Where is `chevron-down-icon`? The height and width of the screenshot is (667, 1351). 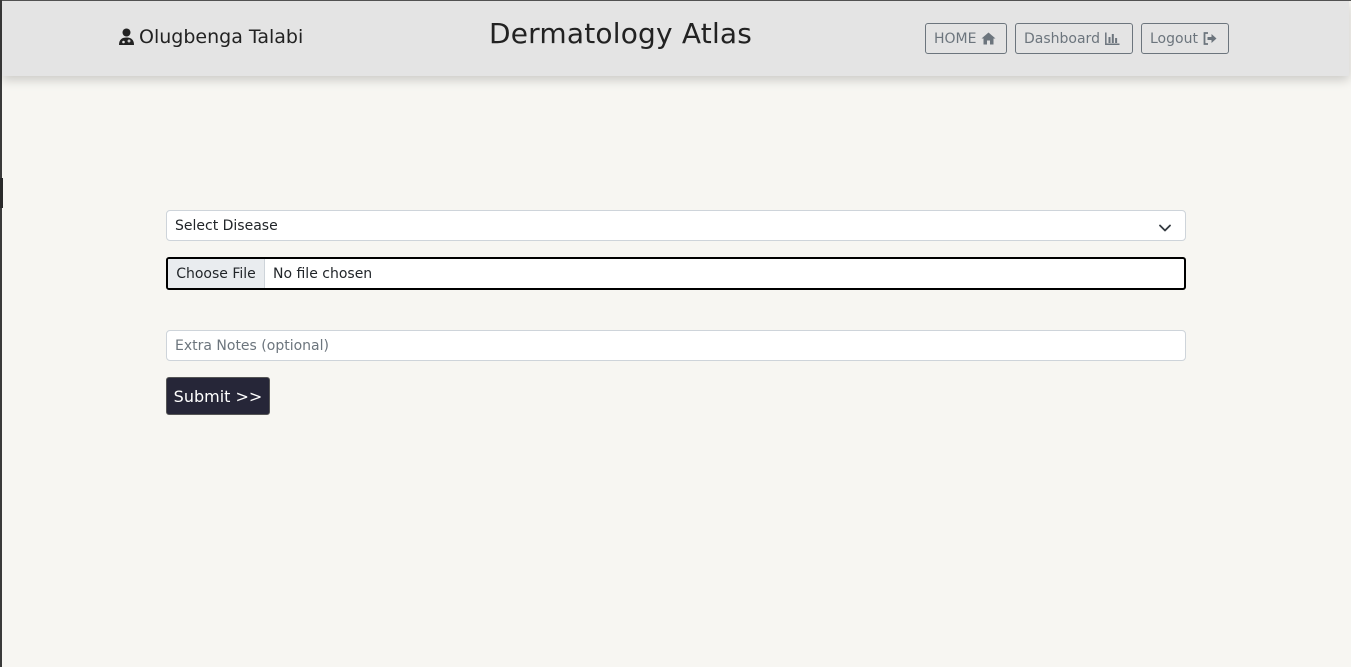
chevron-down-icon is located at coordinates (1165, 228).